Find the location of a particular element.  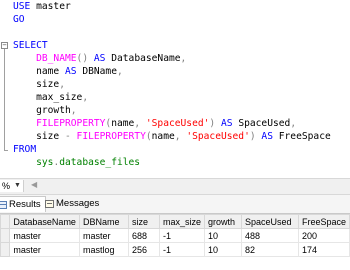

zoom-value: % is located at coordinates (6, 186).